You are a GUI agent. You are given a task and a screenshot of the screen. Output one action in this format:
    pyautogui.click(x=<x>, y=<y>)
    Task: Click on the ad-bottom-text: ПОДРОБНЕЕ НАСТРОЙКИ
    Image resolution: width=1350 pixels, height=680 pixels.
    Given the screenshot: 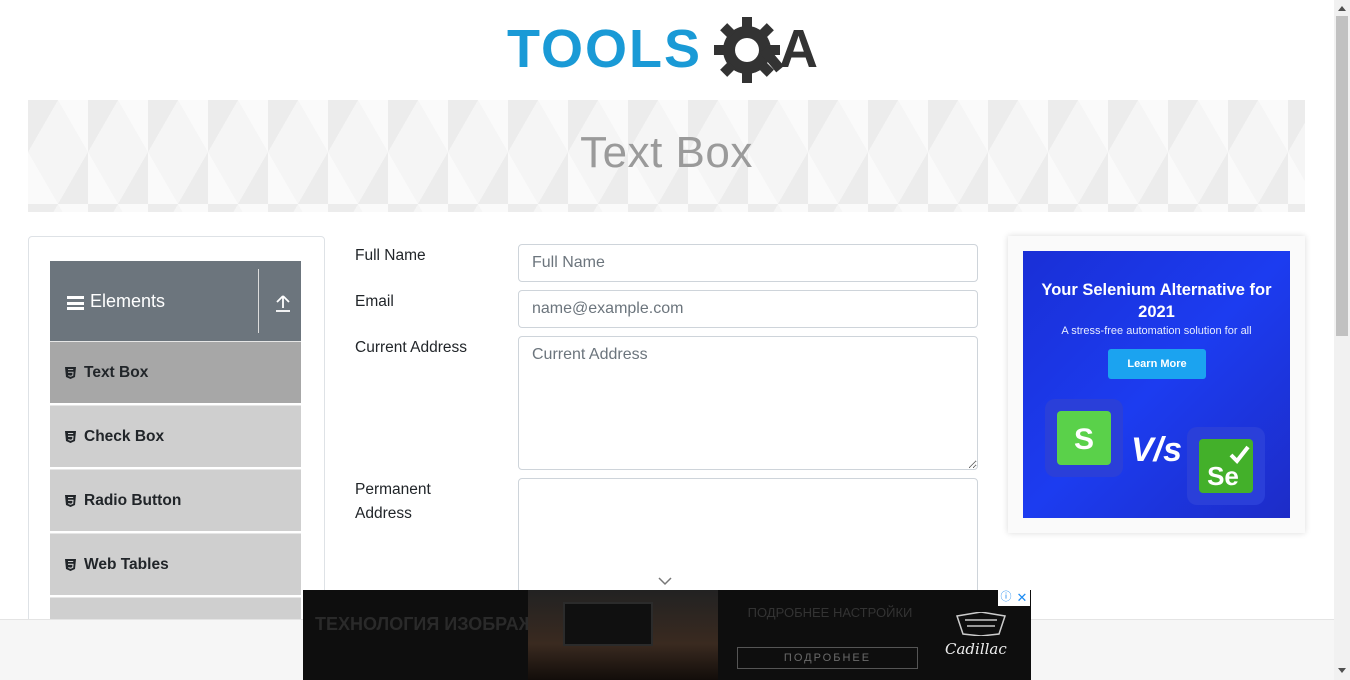 What is the action you would take?
    pyautogui.click(x=830, y=612)
    